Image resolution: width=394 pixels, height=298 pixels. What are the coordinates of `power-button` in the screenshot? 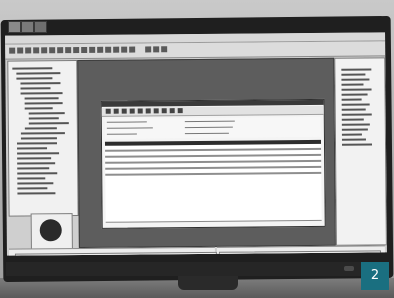 It's located at (349, 268).